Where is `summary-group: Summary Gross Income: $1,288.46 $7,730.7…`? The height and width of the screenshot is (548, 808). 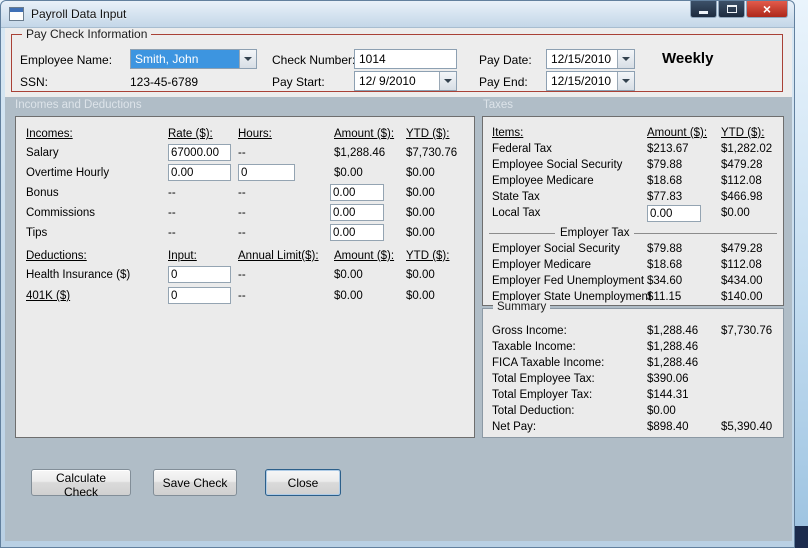
summary-group: Summary Gross Income: $1,288.46 $7,730.7… is located at coordinates (633, 369).